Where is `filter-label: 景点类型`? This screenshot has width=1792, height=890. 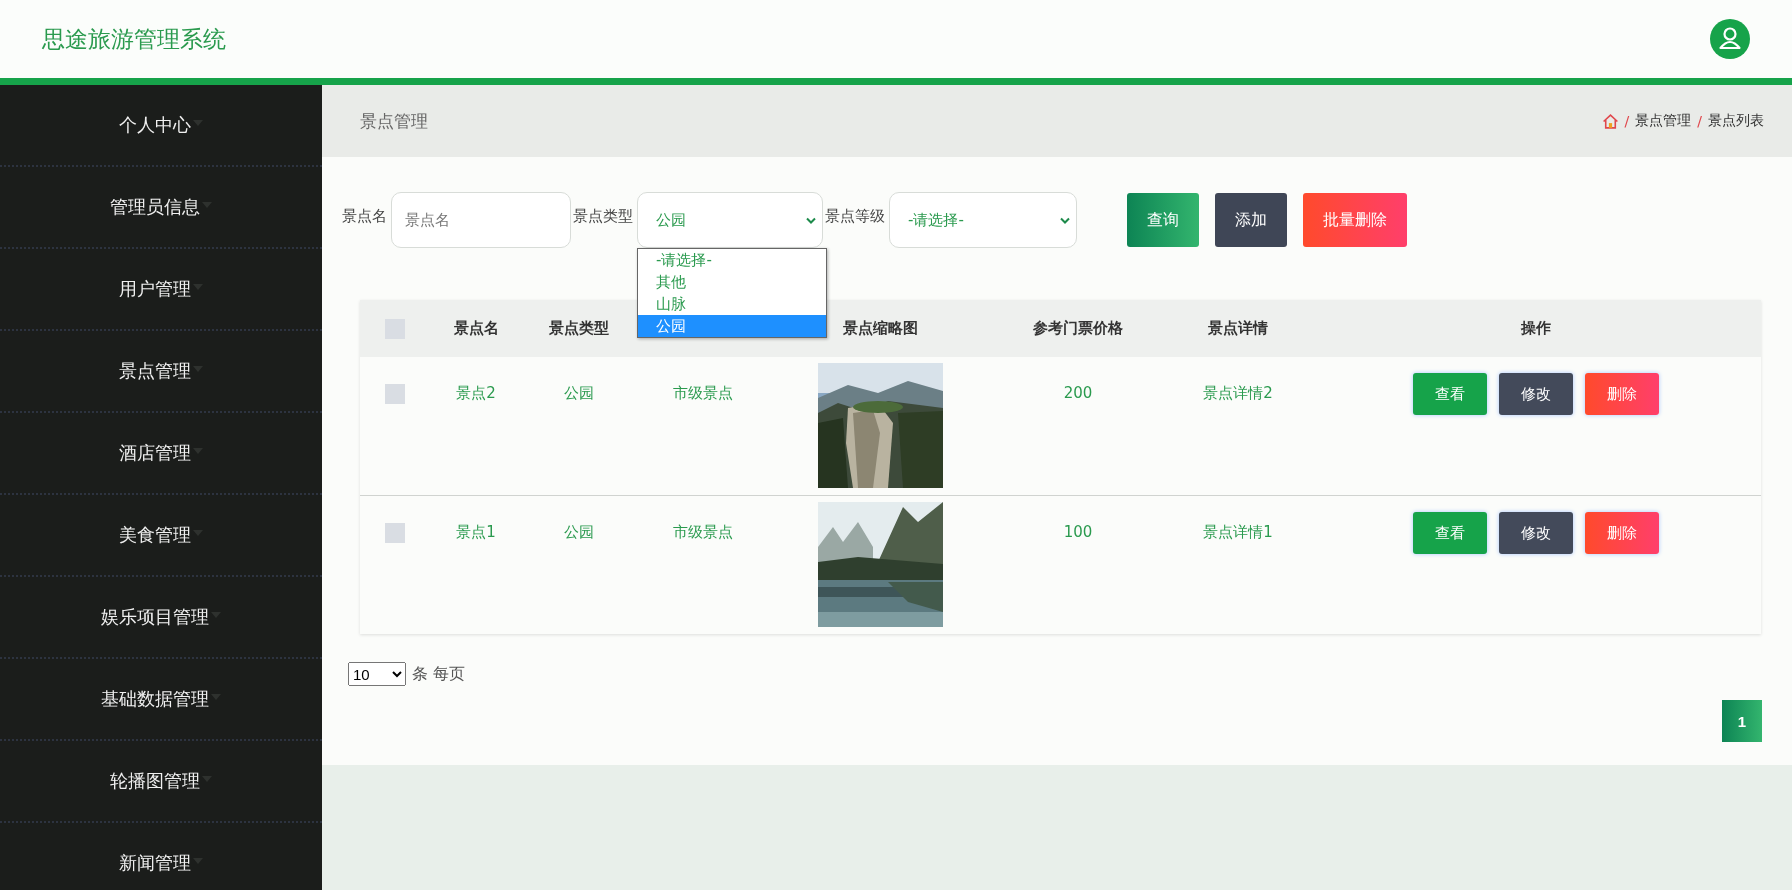 filter-label: 景点类型 is located at coordinates (603, 216).